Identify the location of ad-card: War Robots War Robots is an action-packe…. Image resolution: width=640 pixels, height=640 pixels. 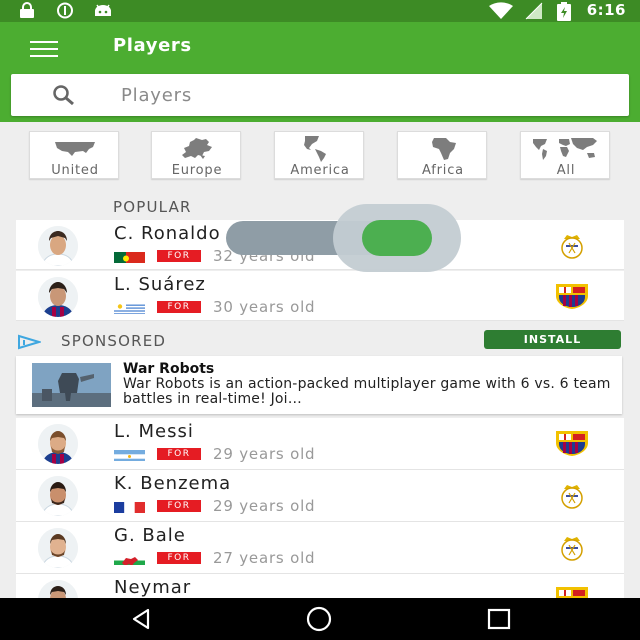
(319, 385).